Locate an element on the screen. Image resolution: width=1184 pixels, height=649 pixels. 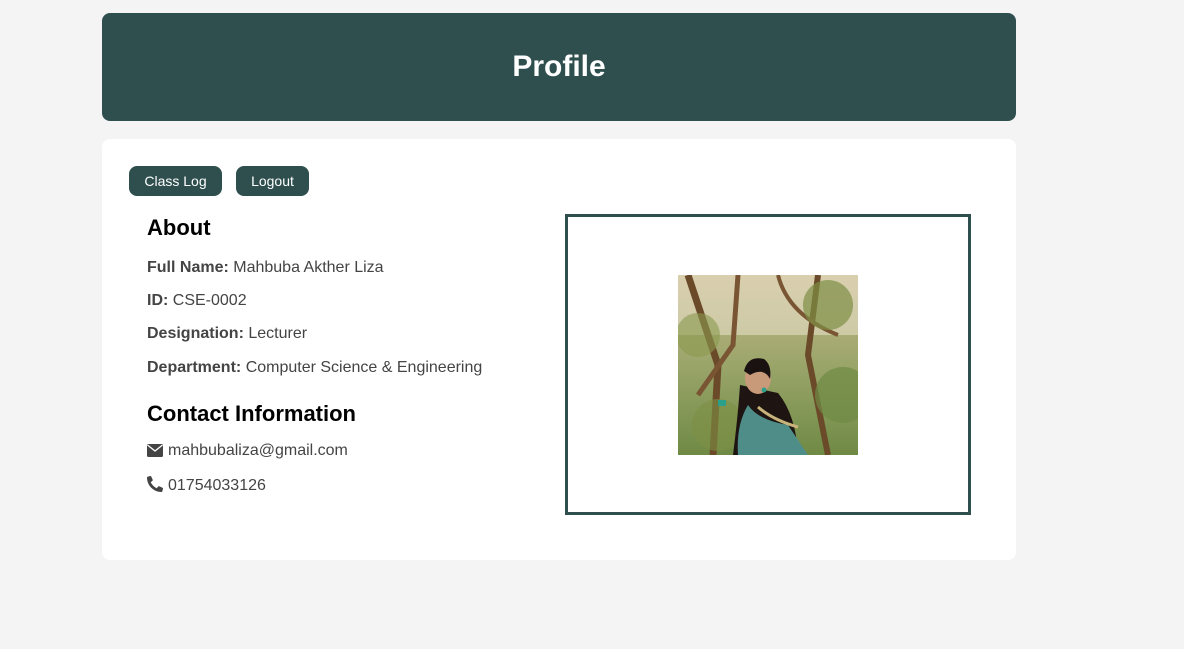
phone-row: 01754033126 is located at coordinates (206, 486).